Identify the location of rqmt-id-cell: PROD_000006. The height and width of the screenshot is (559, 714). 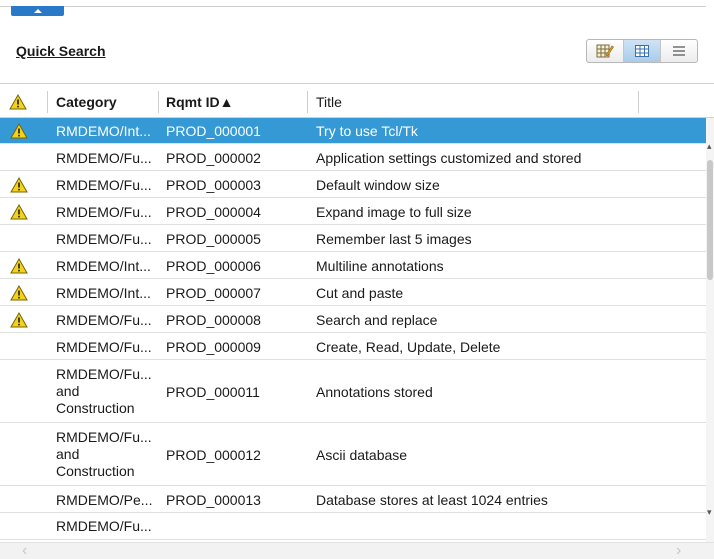
(213, 265).